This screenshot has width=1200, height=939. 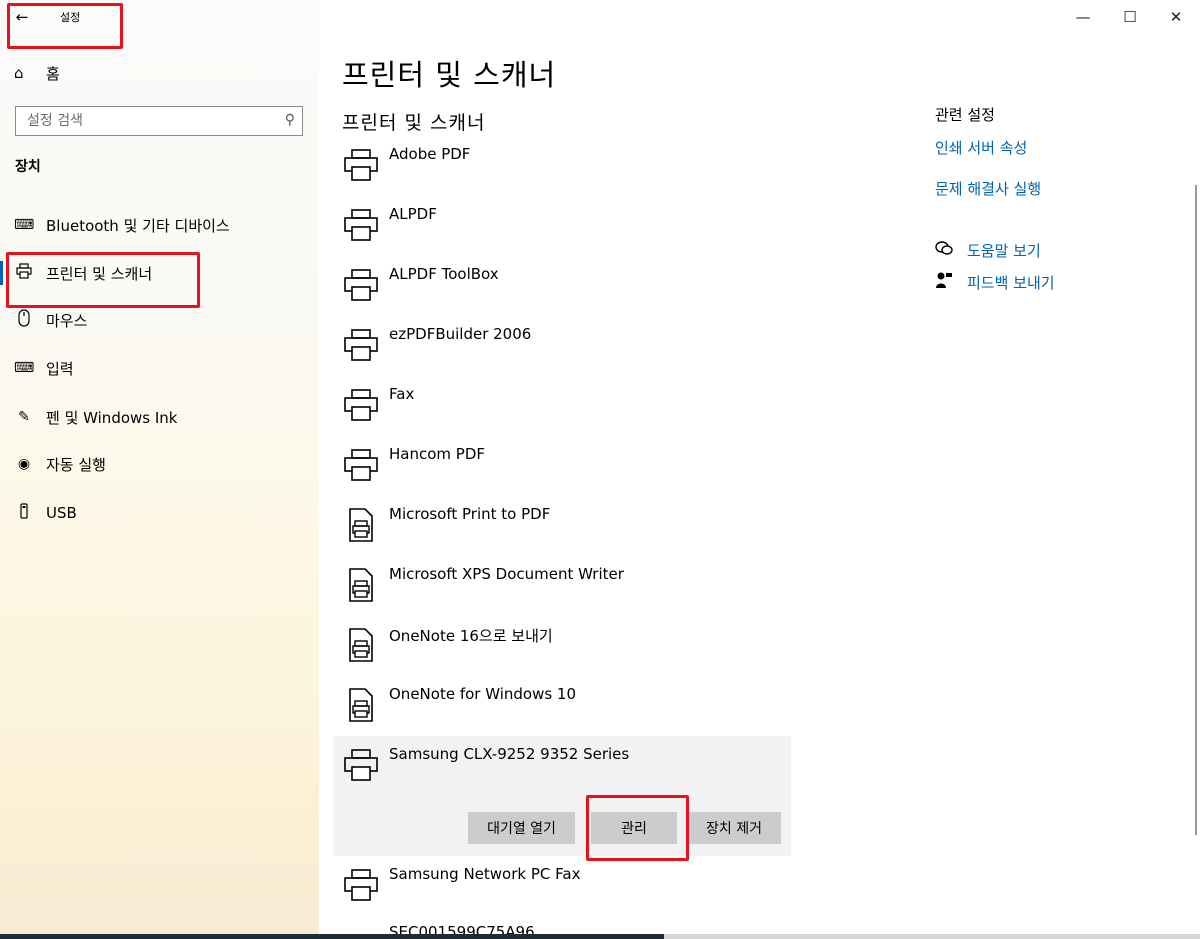 What do you see at coordinates (159, 273) in the screenshot?
I see `sidebar-item-printers: 프린터 및 스캐너` at bounding box center [159, 273].